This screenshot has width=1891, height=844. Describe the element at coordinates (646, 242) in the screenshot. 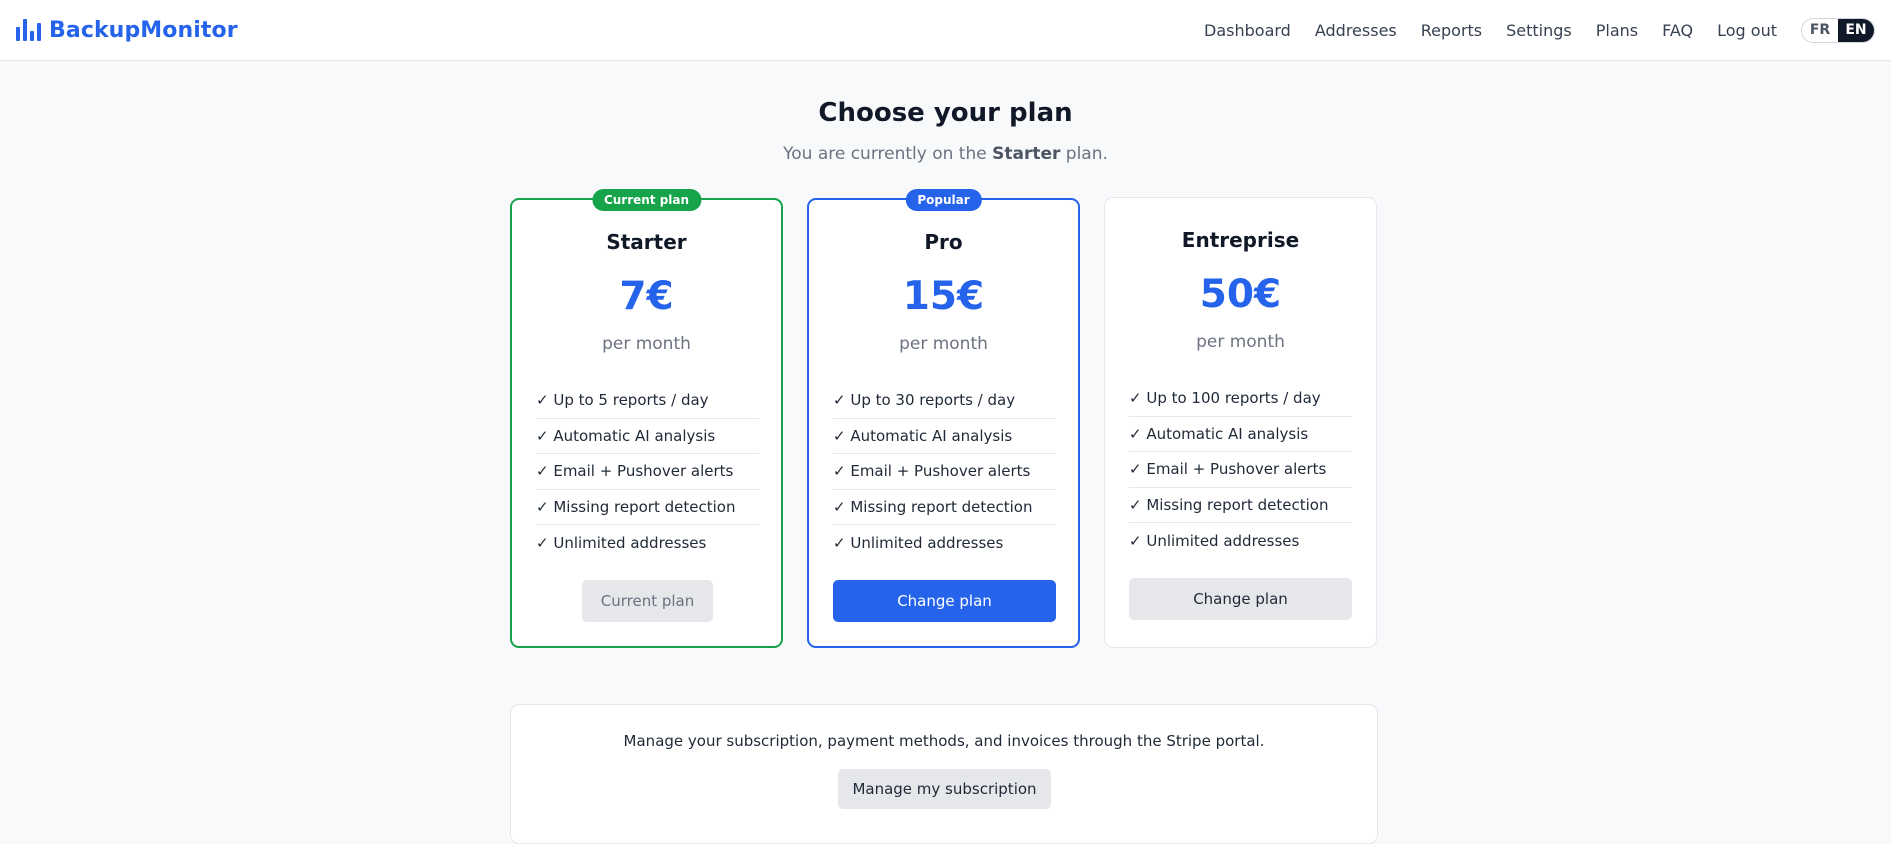

I see `plan-name: Starter` at that location.